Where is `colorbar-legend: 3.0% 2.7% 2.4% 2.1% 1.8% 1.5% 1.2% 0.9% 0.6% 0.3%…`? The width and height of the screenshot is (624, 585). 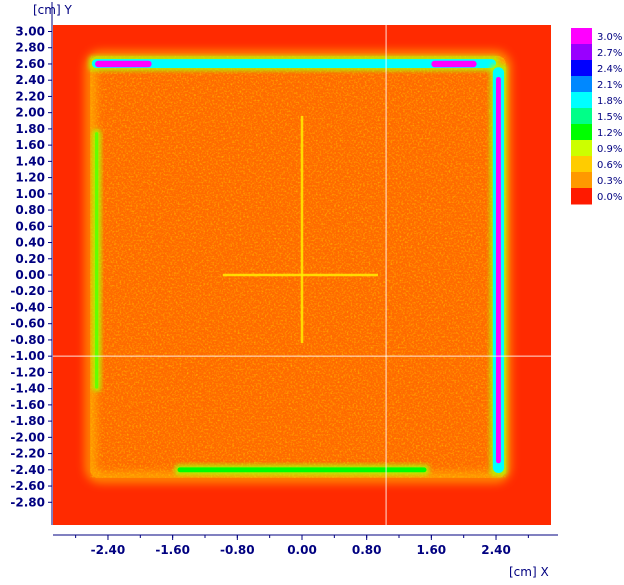 colorbar-legend: 3.0% 2.7% 2.4% 2.1% 1.8% 1.5% 1.2% 0.9% 0.6% 0.3%… is located at coordinates (596, 116).